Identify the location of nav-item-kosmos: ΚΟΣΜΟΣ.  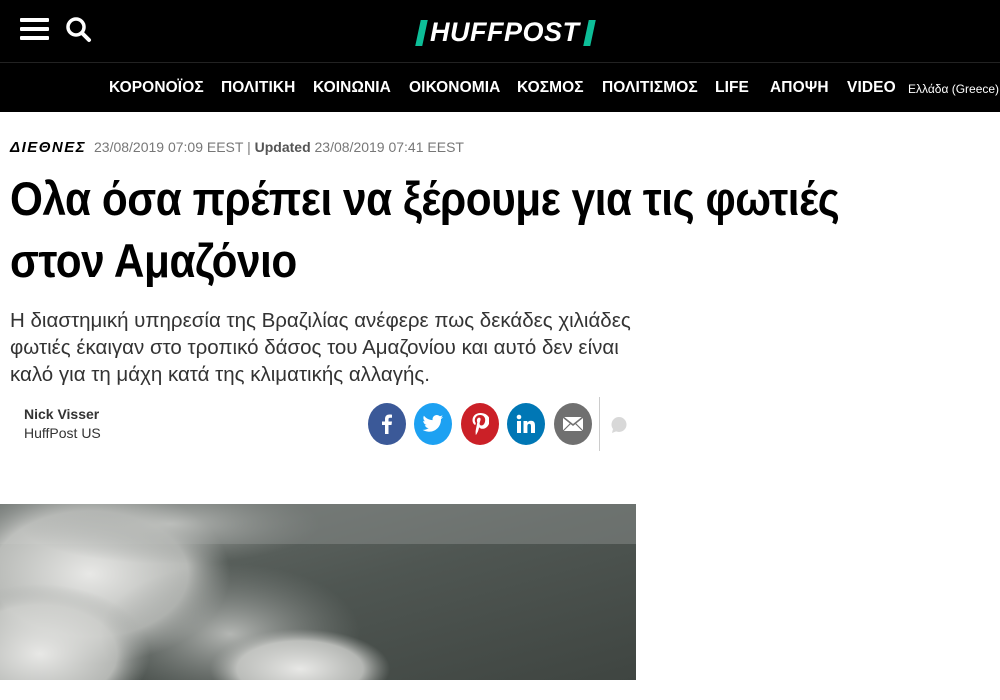
(550, 88).